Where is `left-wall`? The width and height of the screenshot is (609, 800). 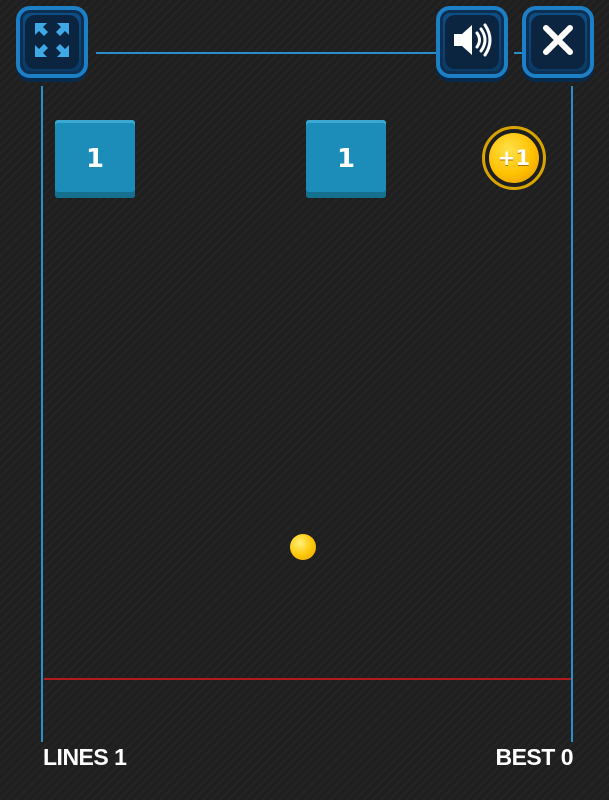 left-wall is located at coordinates (42, 414).